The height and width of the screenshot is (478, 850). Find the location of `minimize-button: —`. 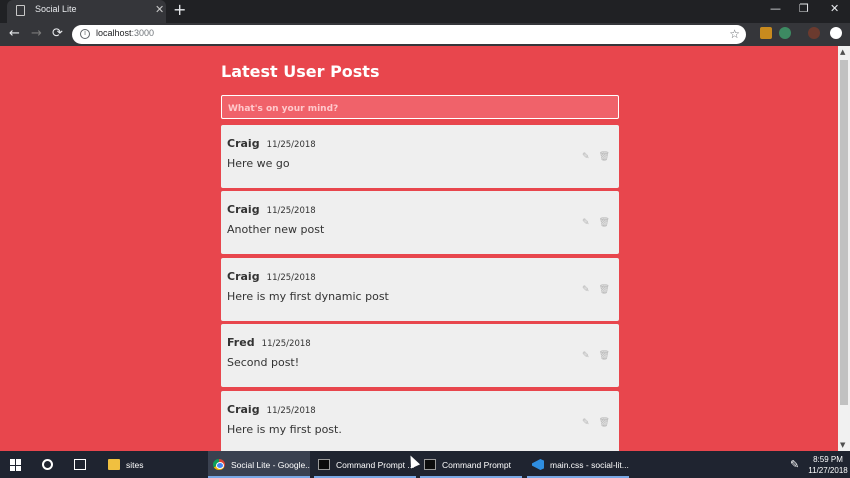

minimize-button: — is located at coordinates (775, 9).